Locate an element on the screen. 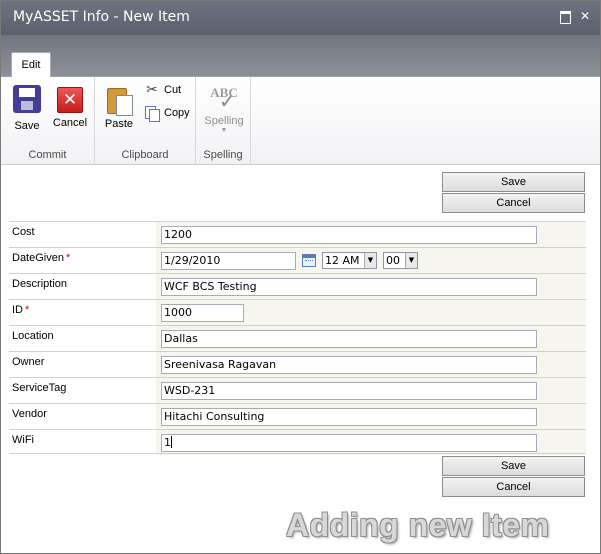 Image resolution: width=601 pixels, height=554 pixels. cut-icon: ✂ is located at coordinates (152, 90).